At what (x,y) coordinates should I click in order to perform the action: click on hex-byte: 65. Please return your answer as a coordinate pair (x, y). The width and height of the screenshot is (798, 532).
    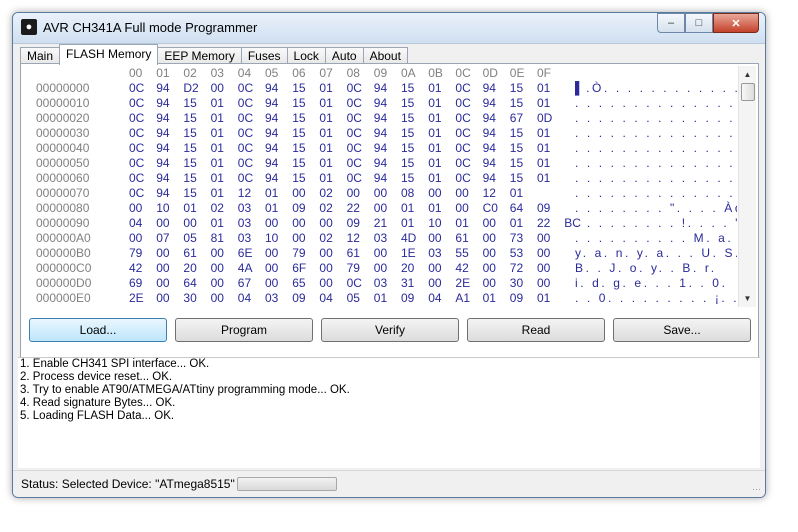
    Looking at the image, I should click on (298, 283).